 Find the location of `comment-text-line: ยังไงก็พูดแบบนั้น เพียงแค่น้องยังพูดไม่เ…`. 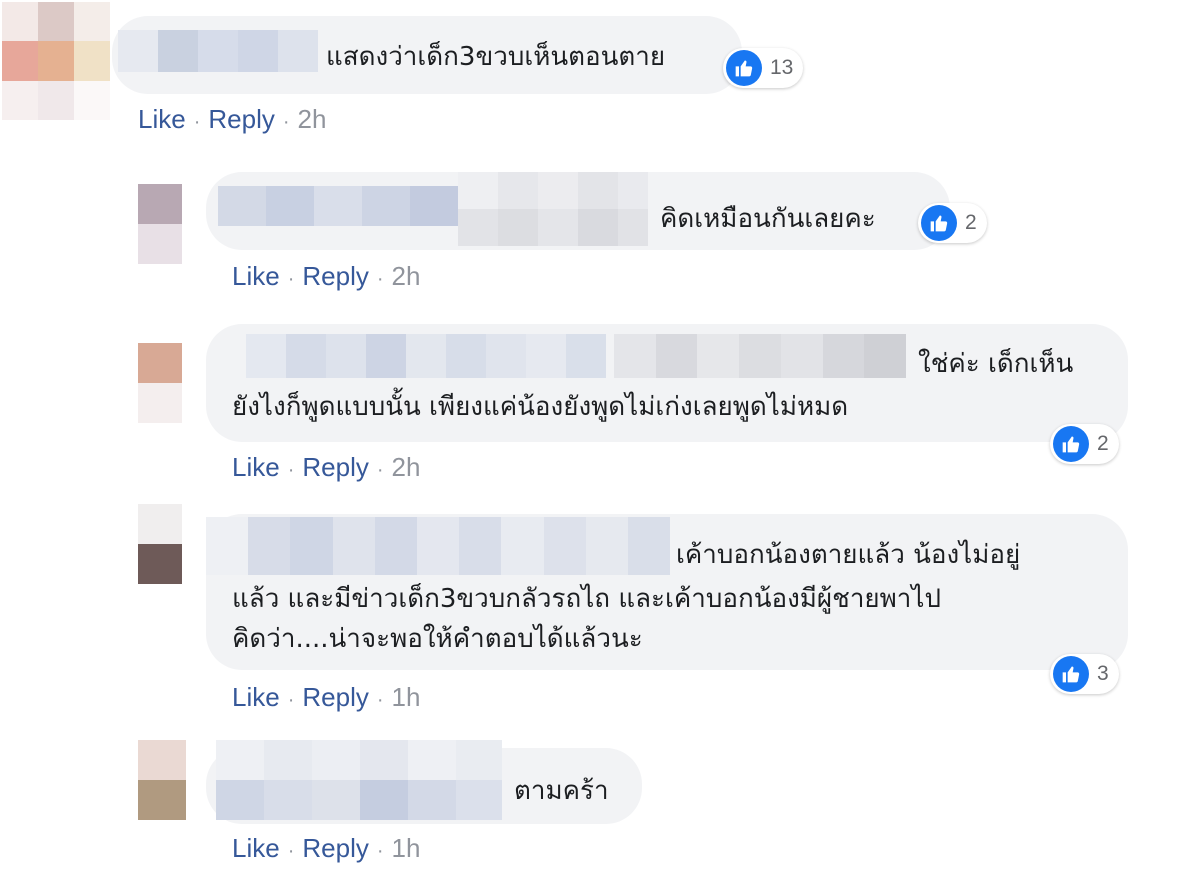

comment-text-line: ยังไงก็พูดแบบนั้น เพียงแค่น้องยังพูดไม่เ… is located at coordinates (540, 407).